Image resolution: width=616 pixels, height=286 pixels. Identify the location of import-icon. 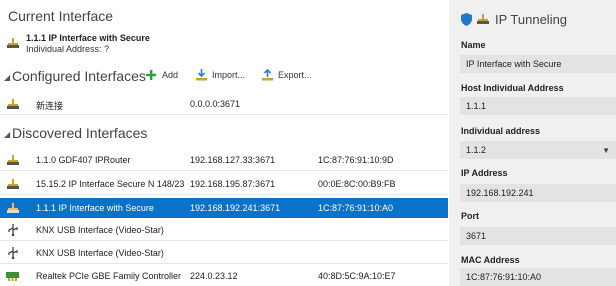
(201, 75).